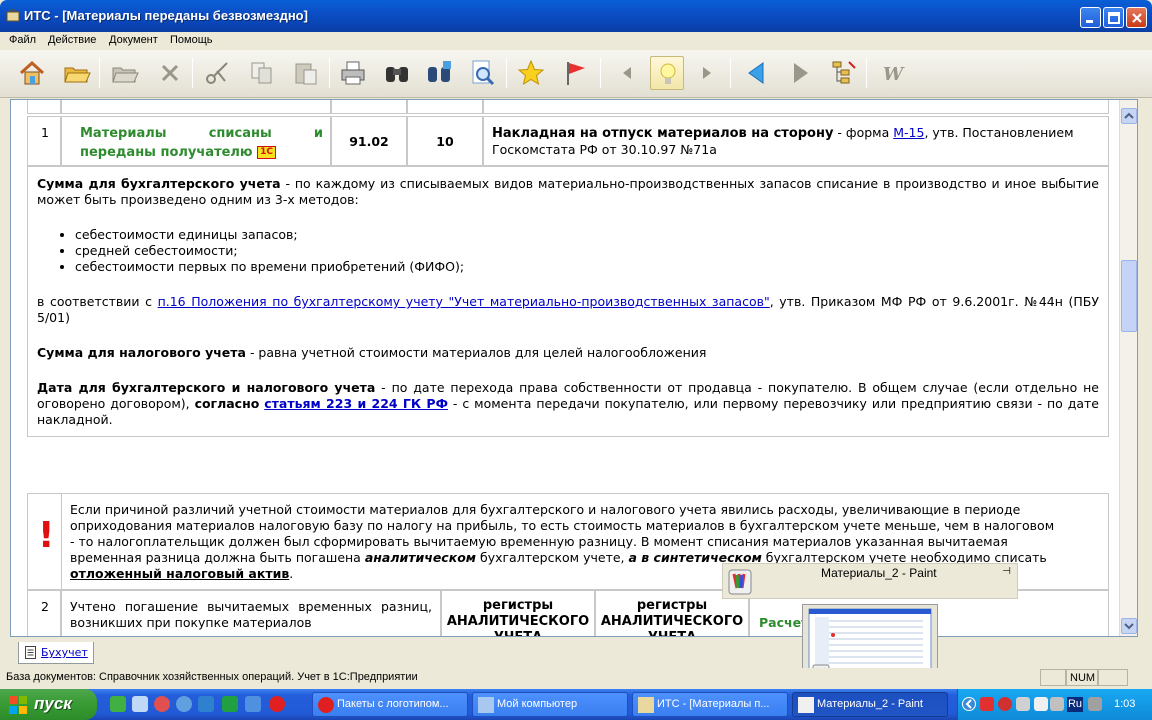 Image resolution: width=1152 pixels, height=720 pixels. What do you see at coordinates (863, 132) in the screenshot?
I see `row1-doc-form: - форма` at bounding box center [863, 132].